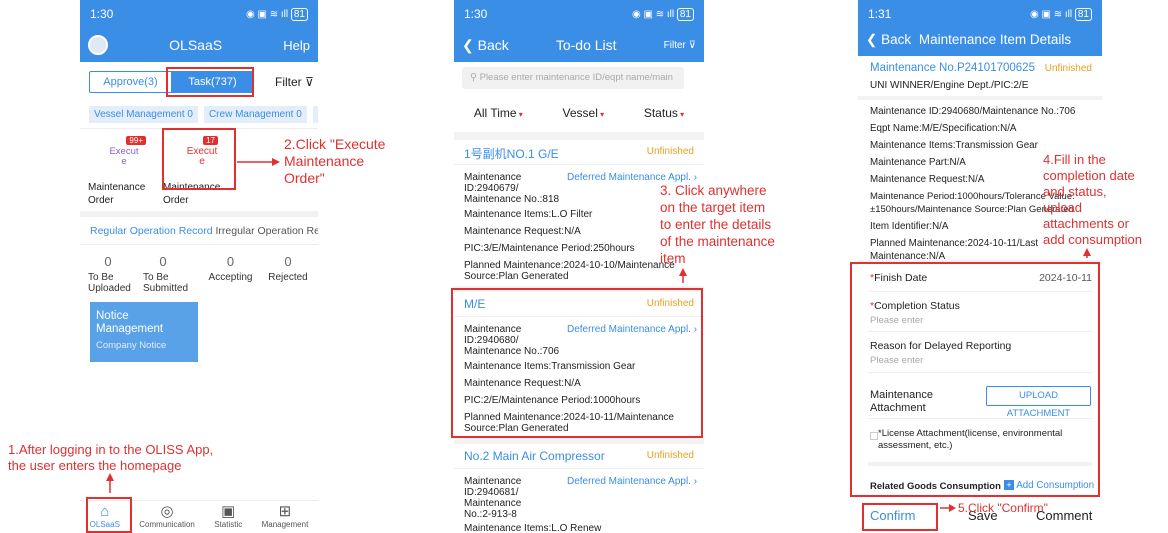  What do you see at coordinates (255, 114) in the screenshot?
I see `chip-crew: Crew Management 0` at bounding box center [255, 114].